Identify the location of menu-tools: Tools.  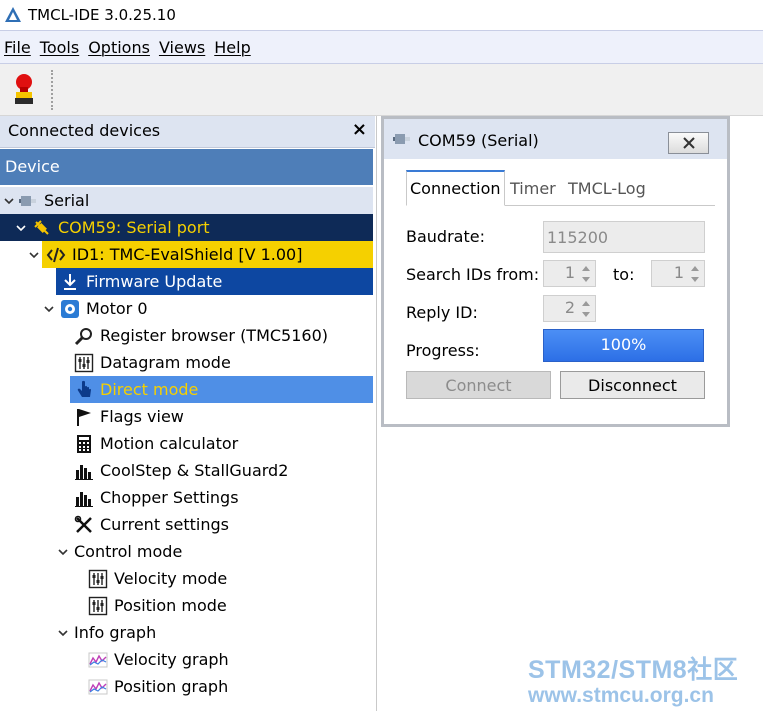
(59, 47).